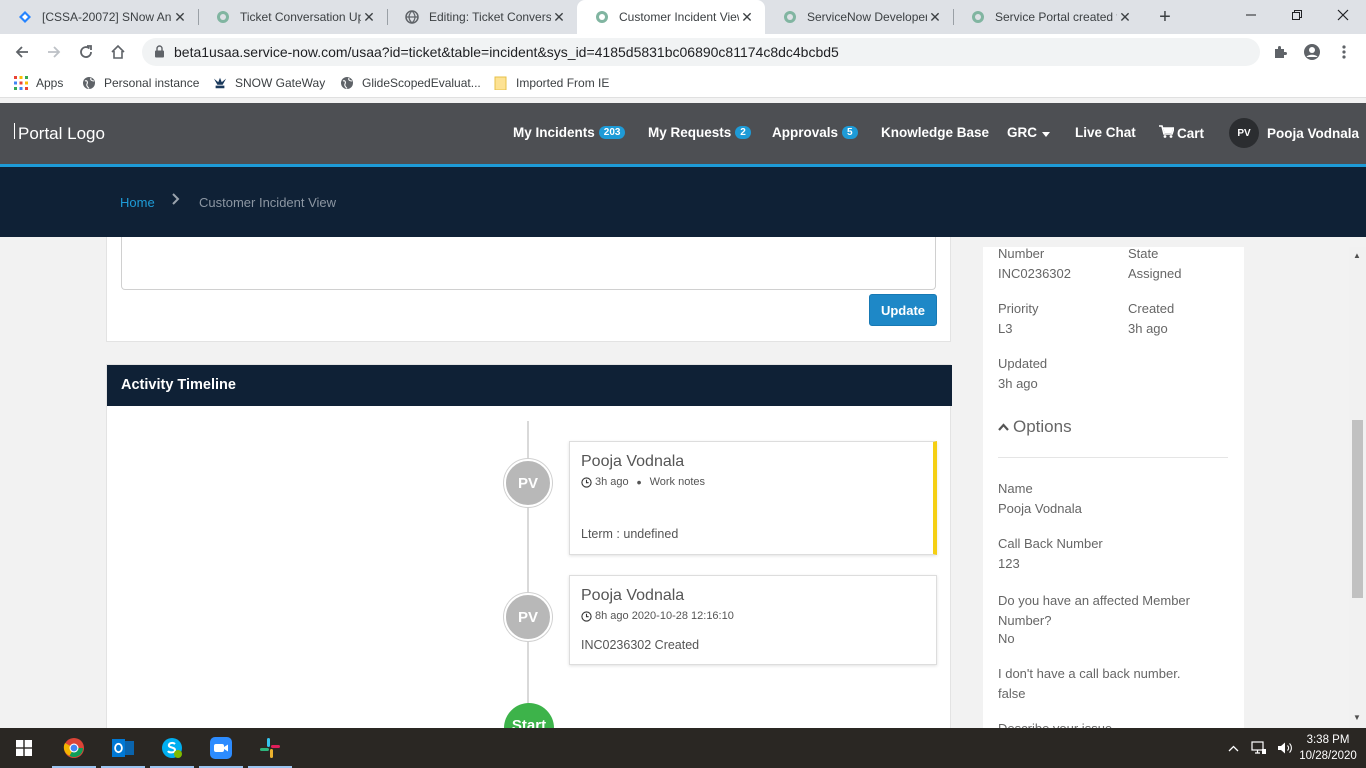 This screenshot has width=1366, height=768. What do you see at coordinates (482, 17) in the screenshot?
I see `browser-tab-editing: Editing: Ticket Conversa ✕` at bounding box center [482, 17].